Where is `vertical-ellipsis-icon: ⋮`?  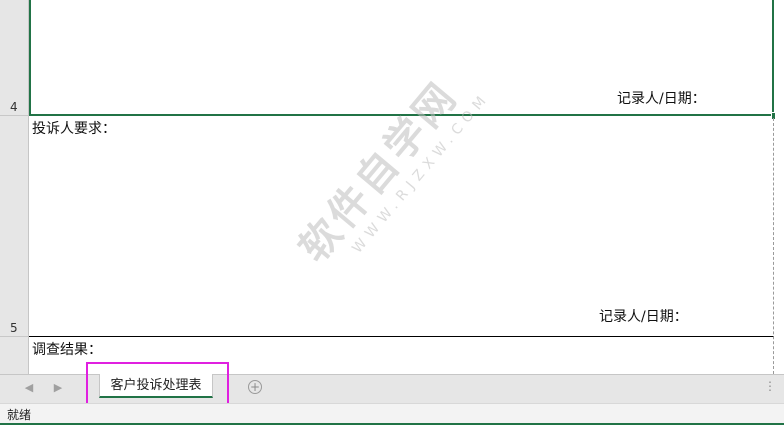
vertical-ellipsis-icon: ⋮ is located at coordinates (770, 386).